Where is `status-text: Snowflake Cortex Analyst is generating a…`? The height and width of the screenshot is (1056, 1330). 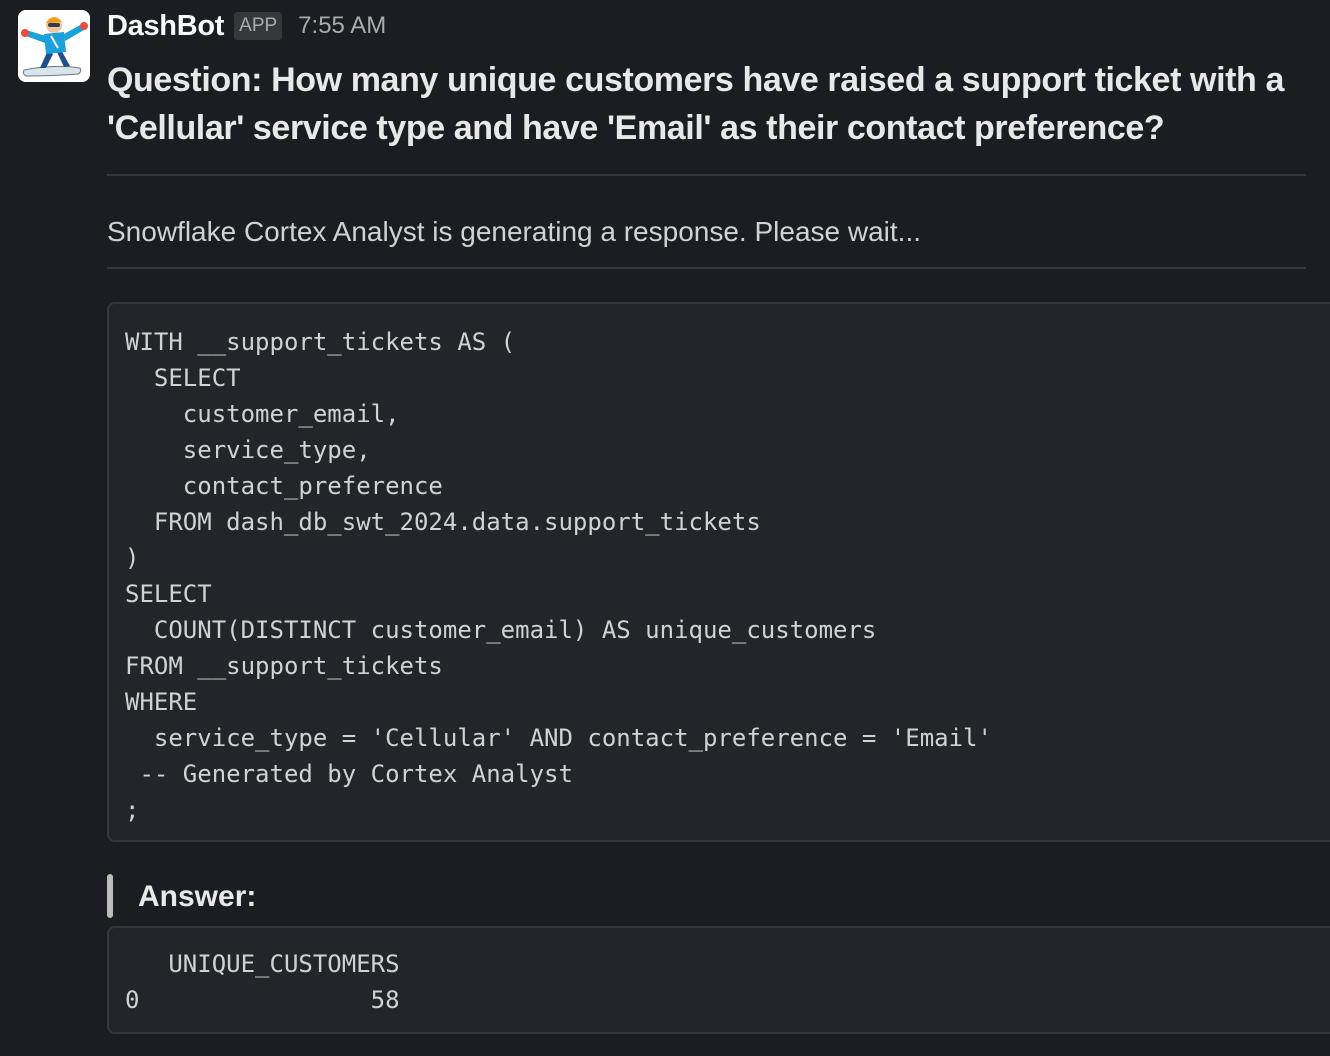
status-text: Snowflake Cortex Analyst is generating a… is located at coordinates (514, 231).